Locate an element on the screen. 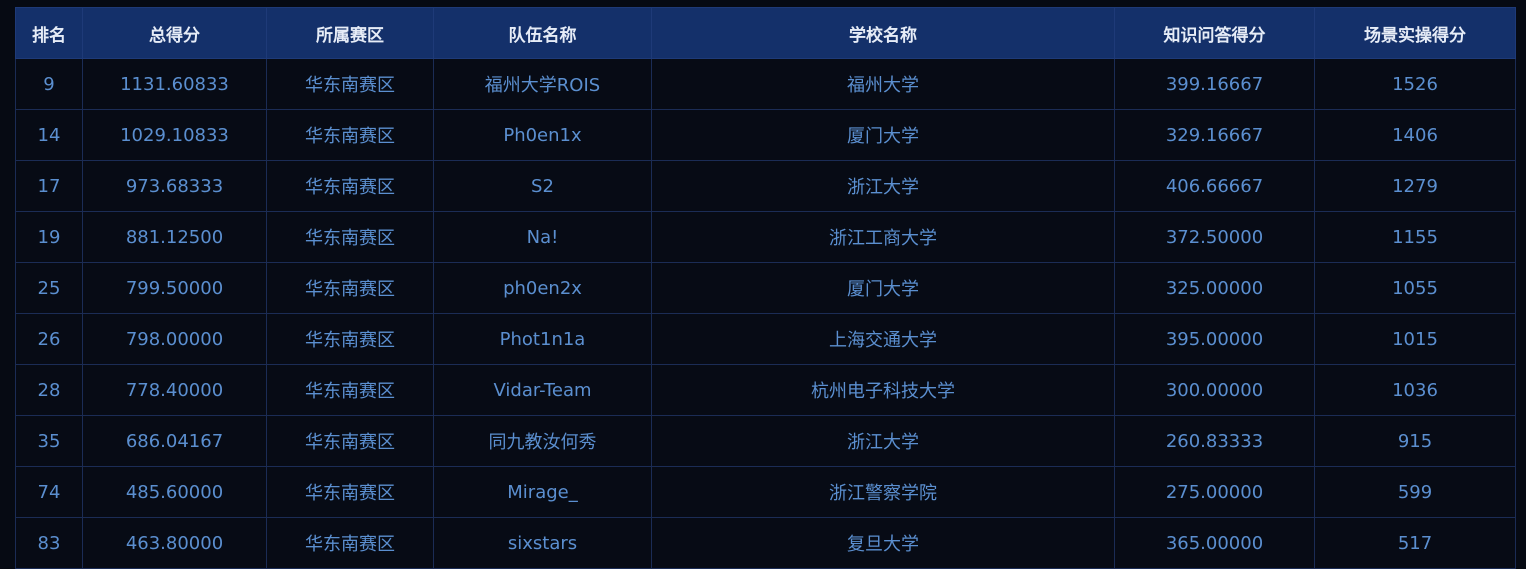 Image resolution: width=1526 pixels, height=569 pixels. quiz-score-cell: 395.00000 is located at coordinates (1214, 339).